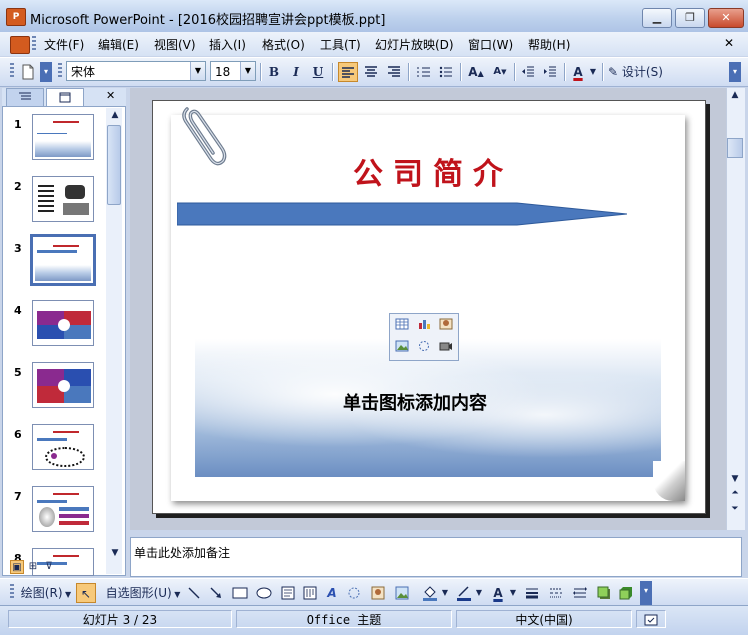 This screenshot has width=748, height=635. What do you see at coordinates (227, 44) in the screenshot?
I see `menu-insert: 插入(I)` at bounding box center [227, 44].